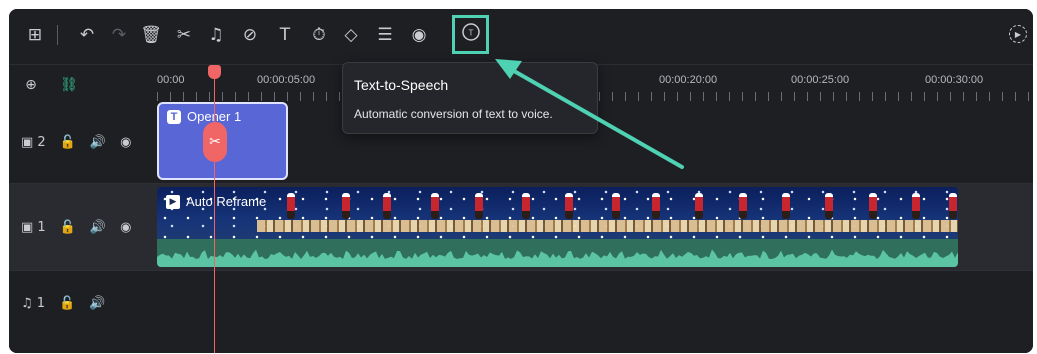 The image size is (1037, 354). Describe the element at coordinates (589, 114) in the screenshot. I see `annotation-arrow` at that location.